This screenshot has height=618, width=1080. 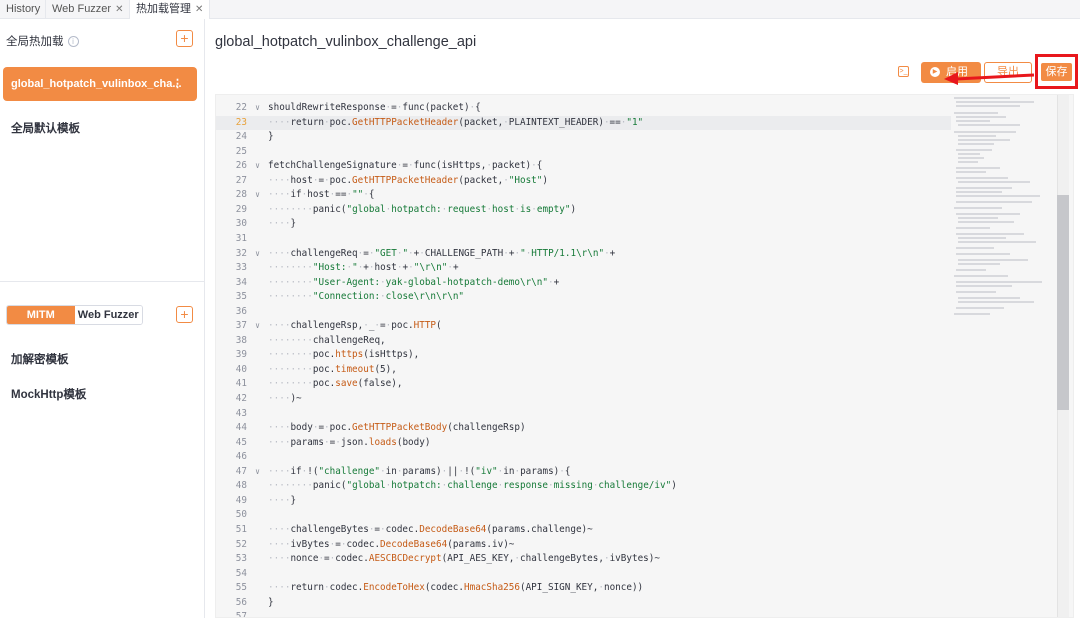 I want to click on code-line: 33 ········"Host:·"·+·host·+·"\r\n"·+, so click(x=583, y=268).